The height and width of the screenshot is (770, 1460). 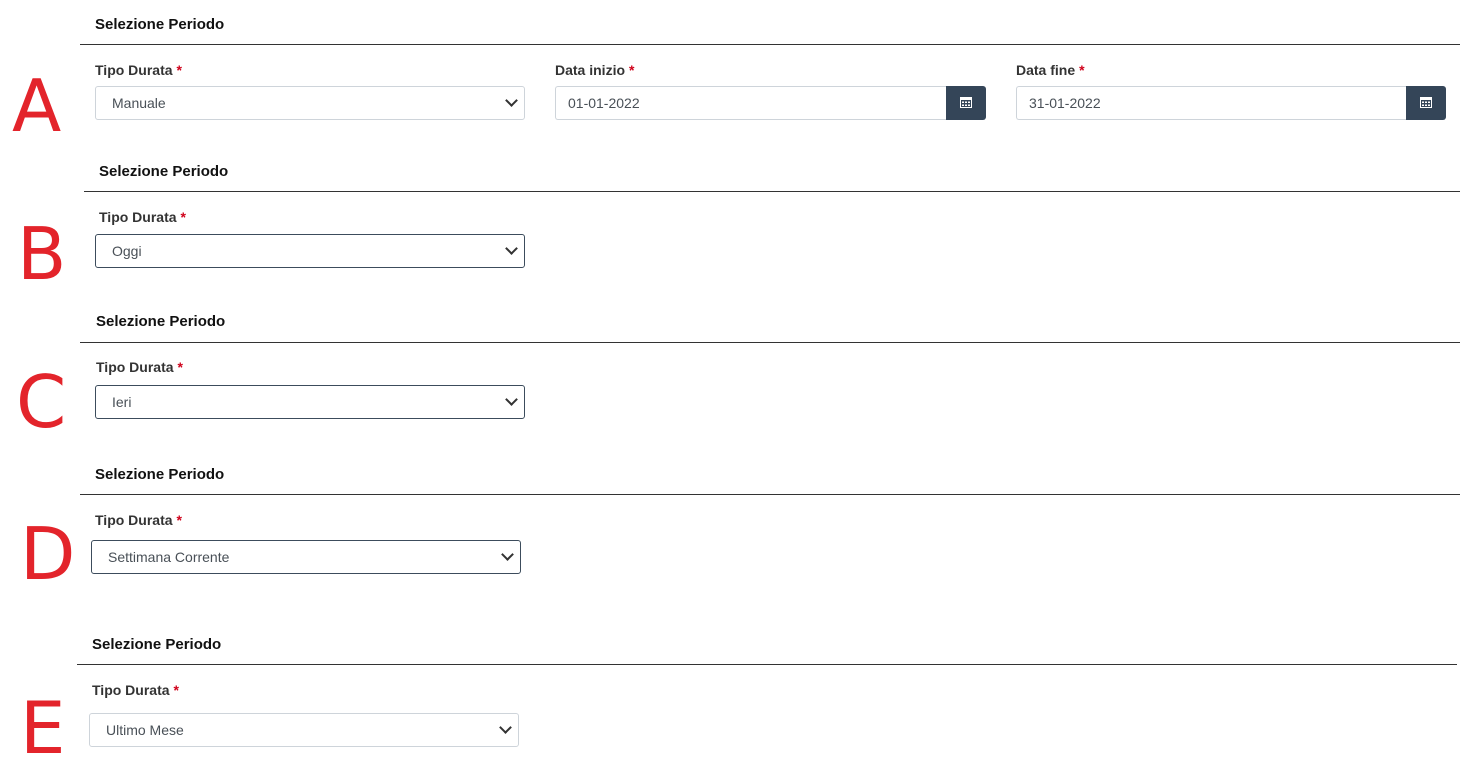 I want to click on data-inizio-calendar-button, so click(x=966, y=103).